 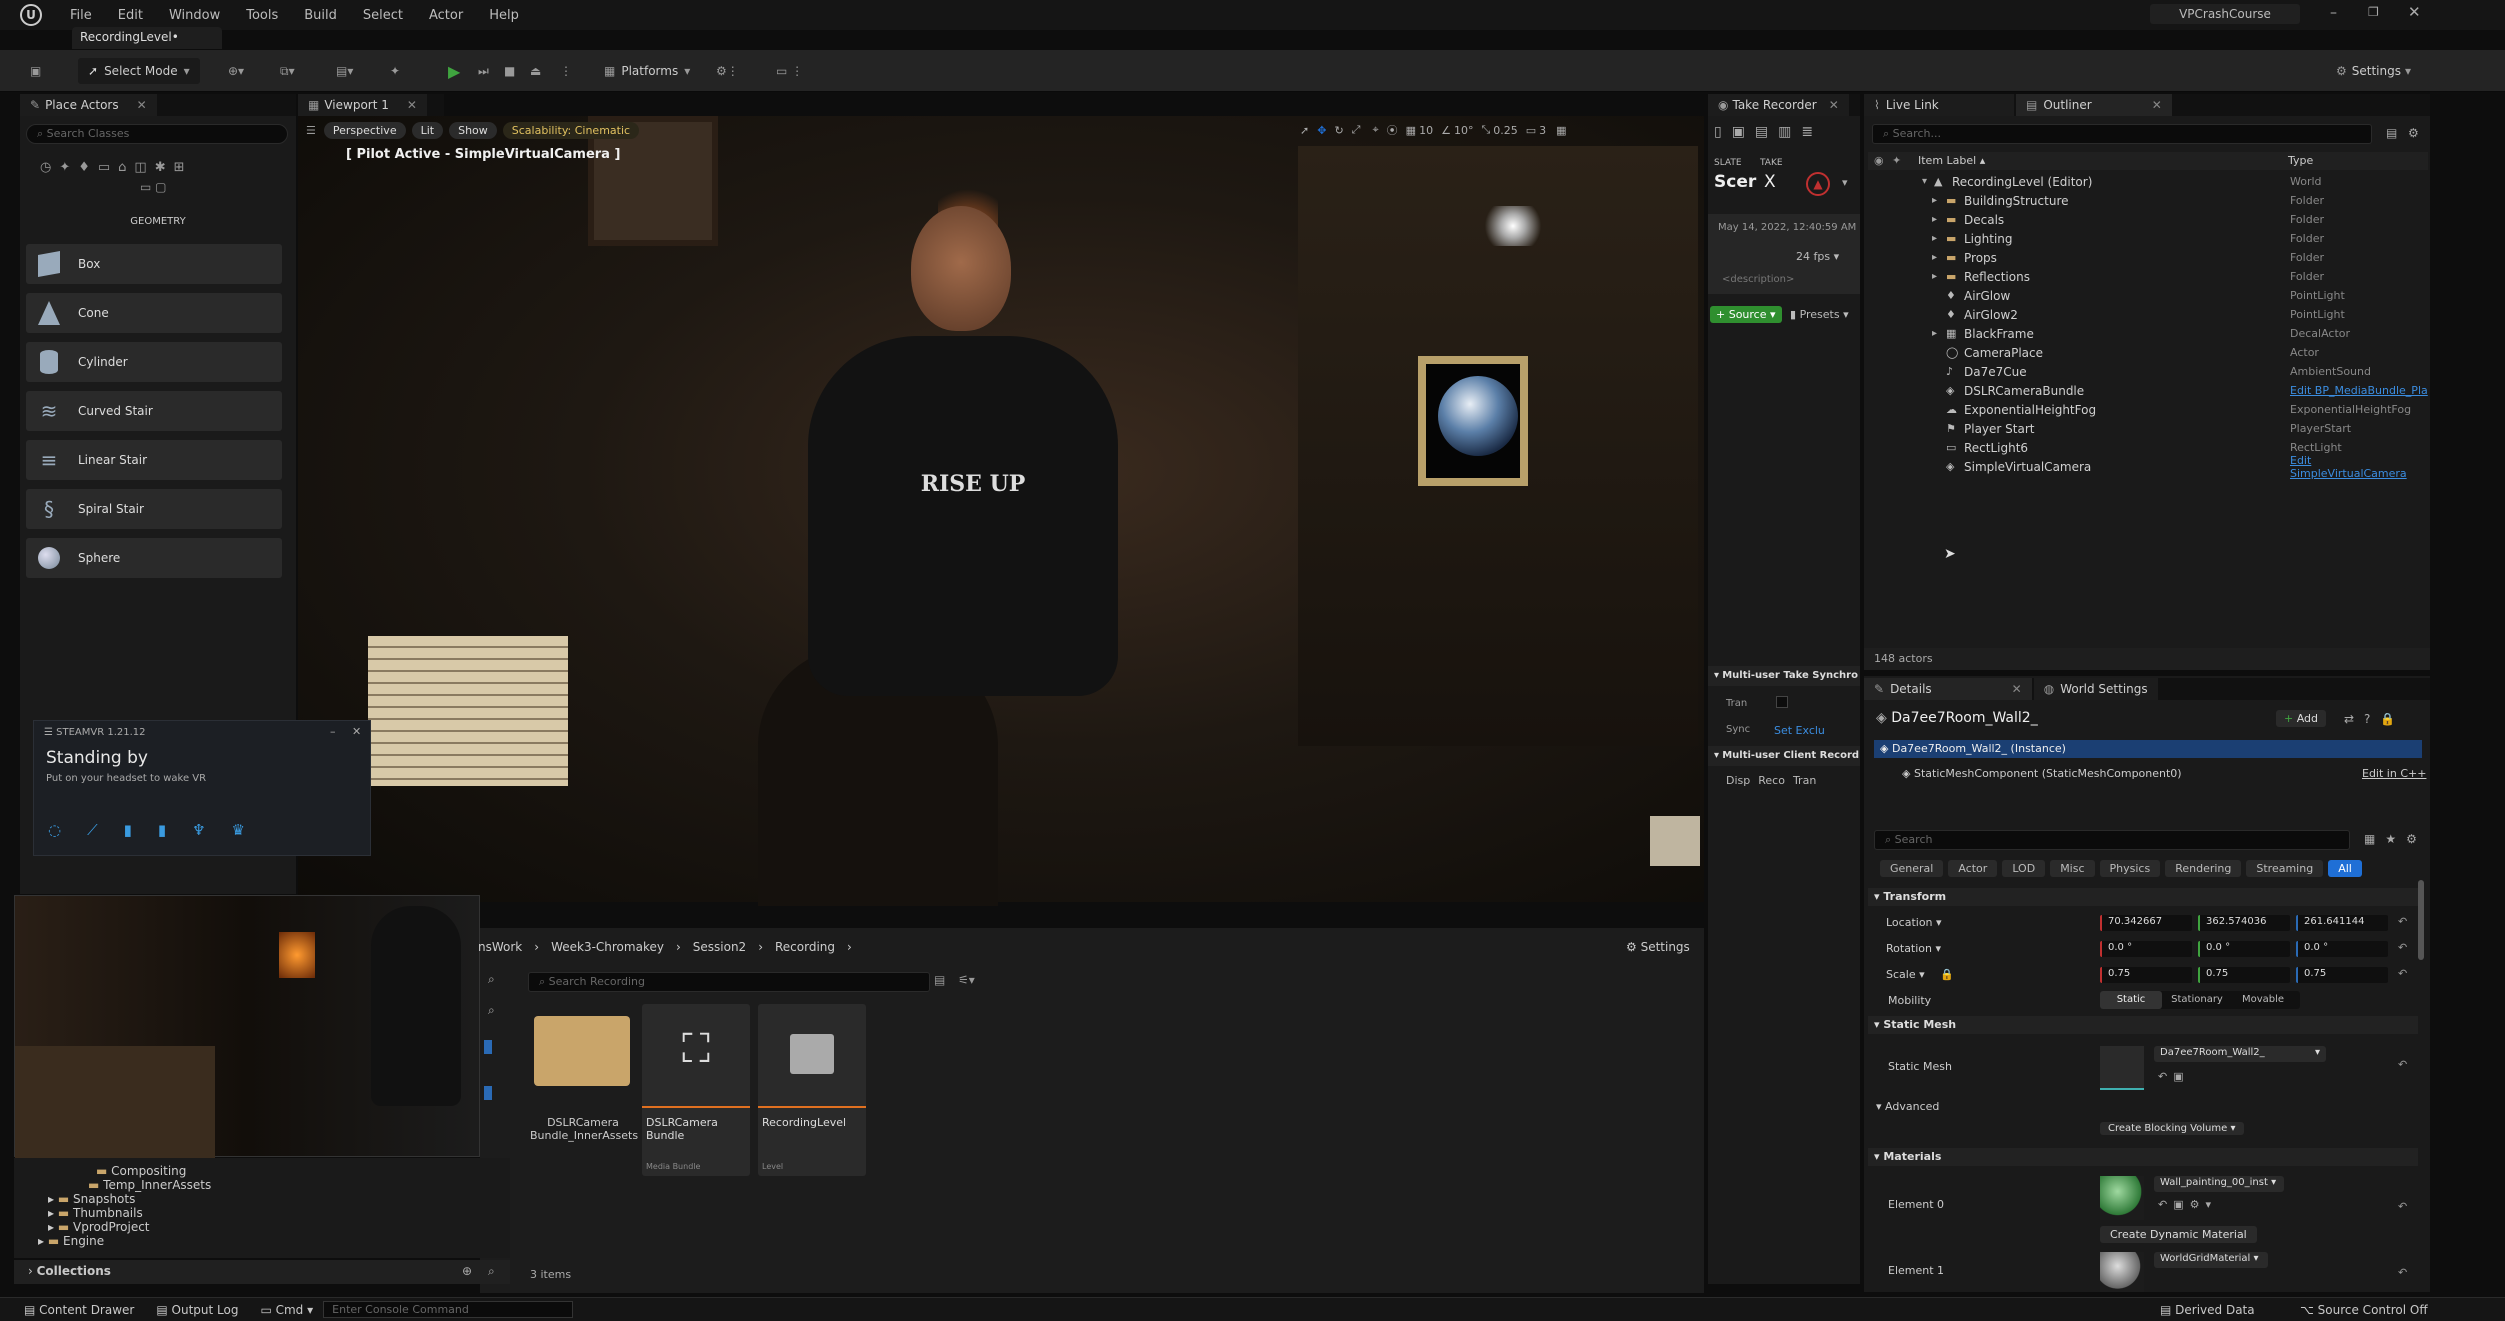 I want to click on rotate-tool-icon: ↻, so click(x=1338, y=130).